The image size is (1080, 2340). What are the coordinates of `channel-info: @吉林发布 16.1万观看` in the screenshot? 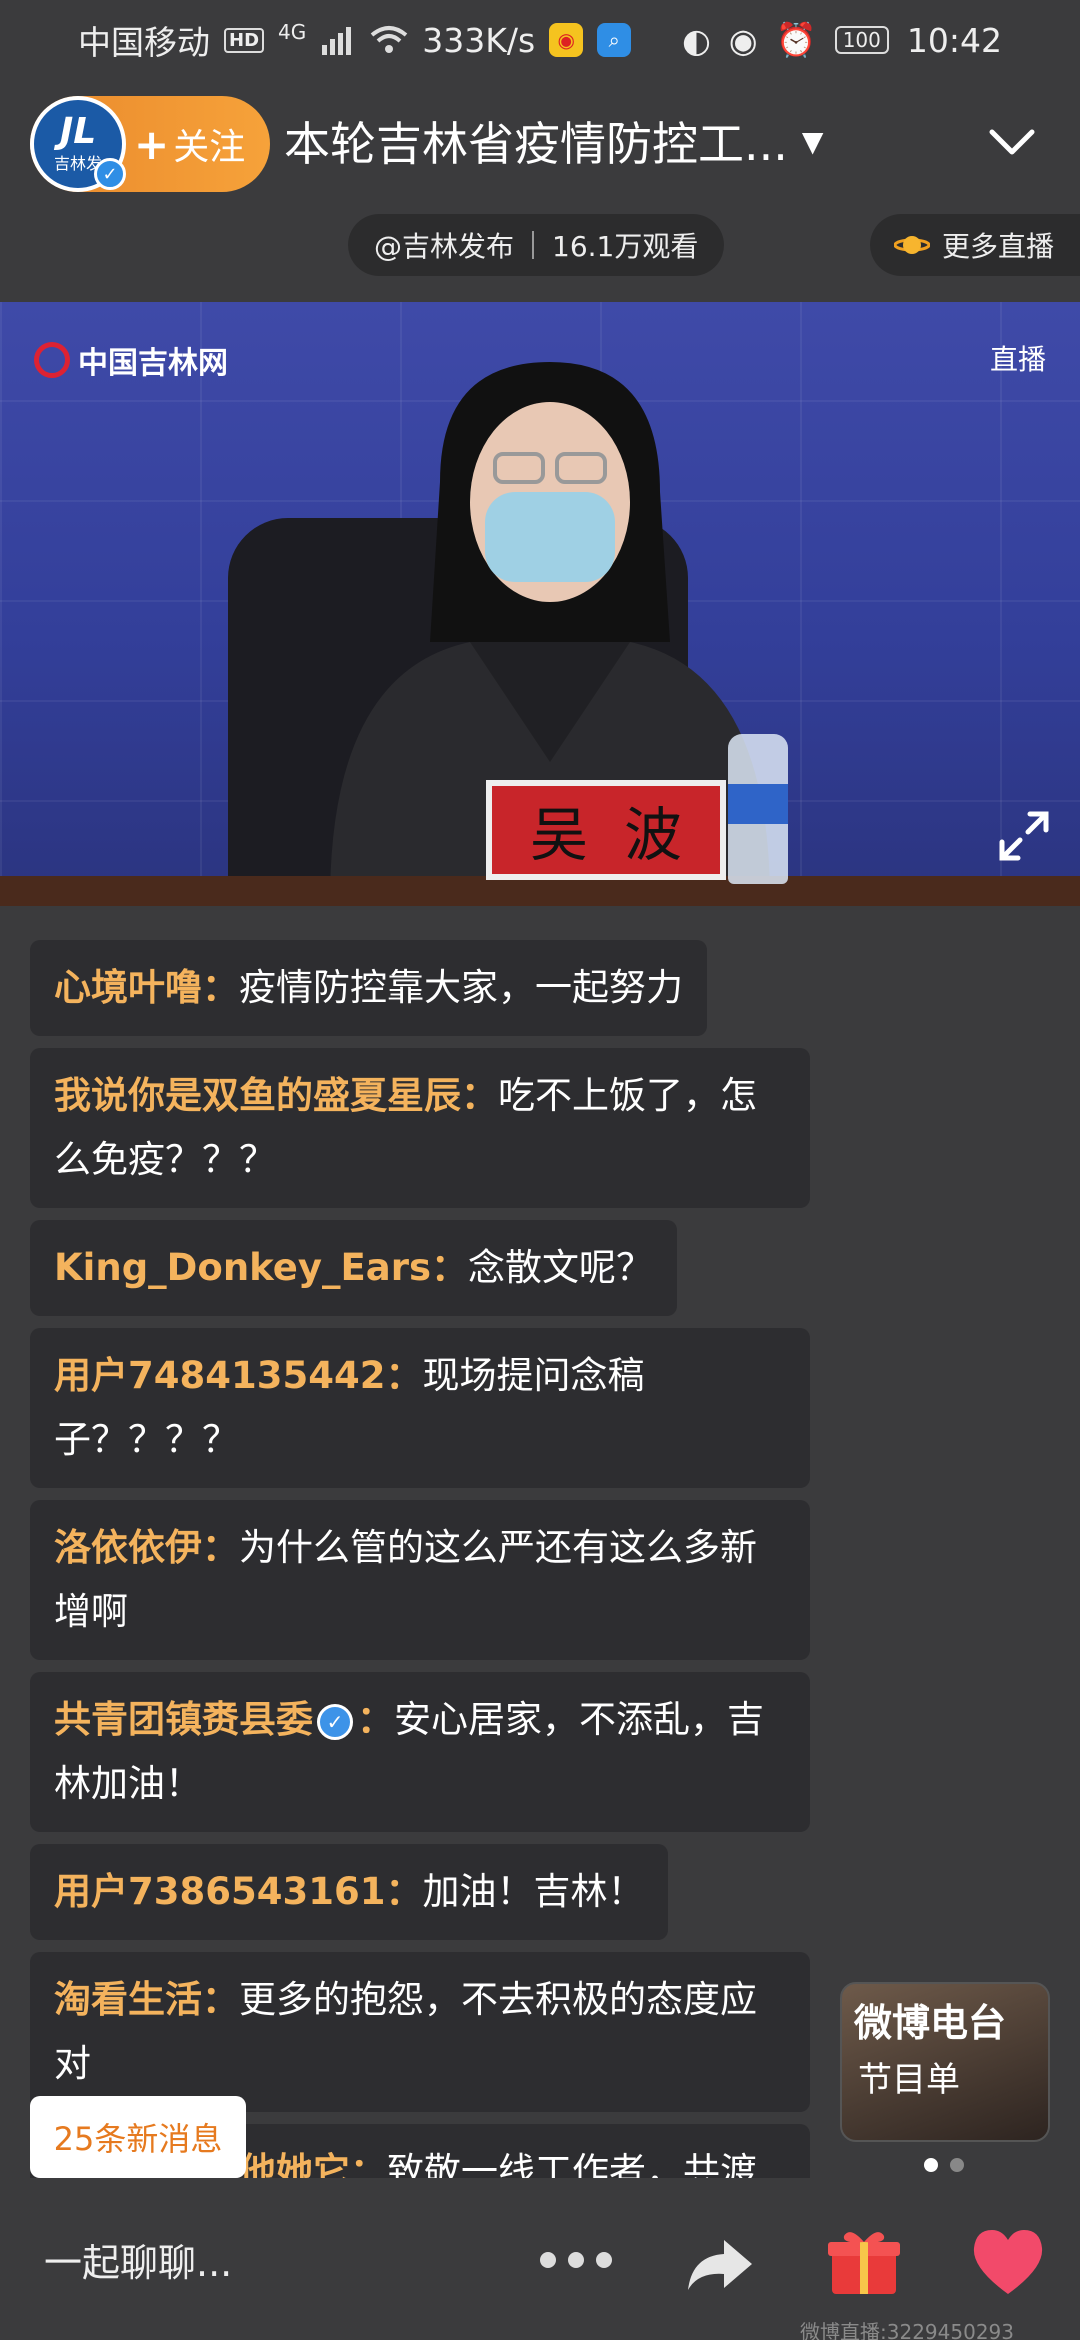 It's located at (536, 245).